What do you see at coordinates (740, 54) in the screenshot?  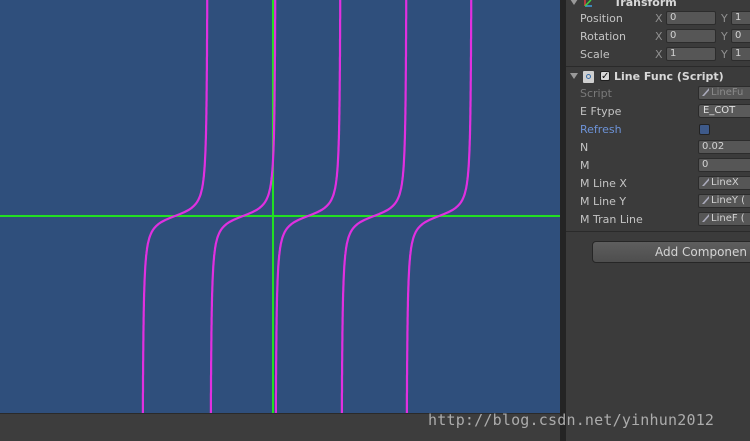 I see `scale-y-field: 1` at bounding box center [740, 54].